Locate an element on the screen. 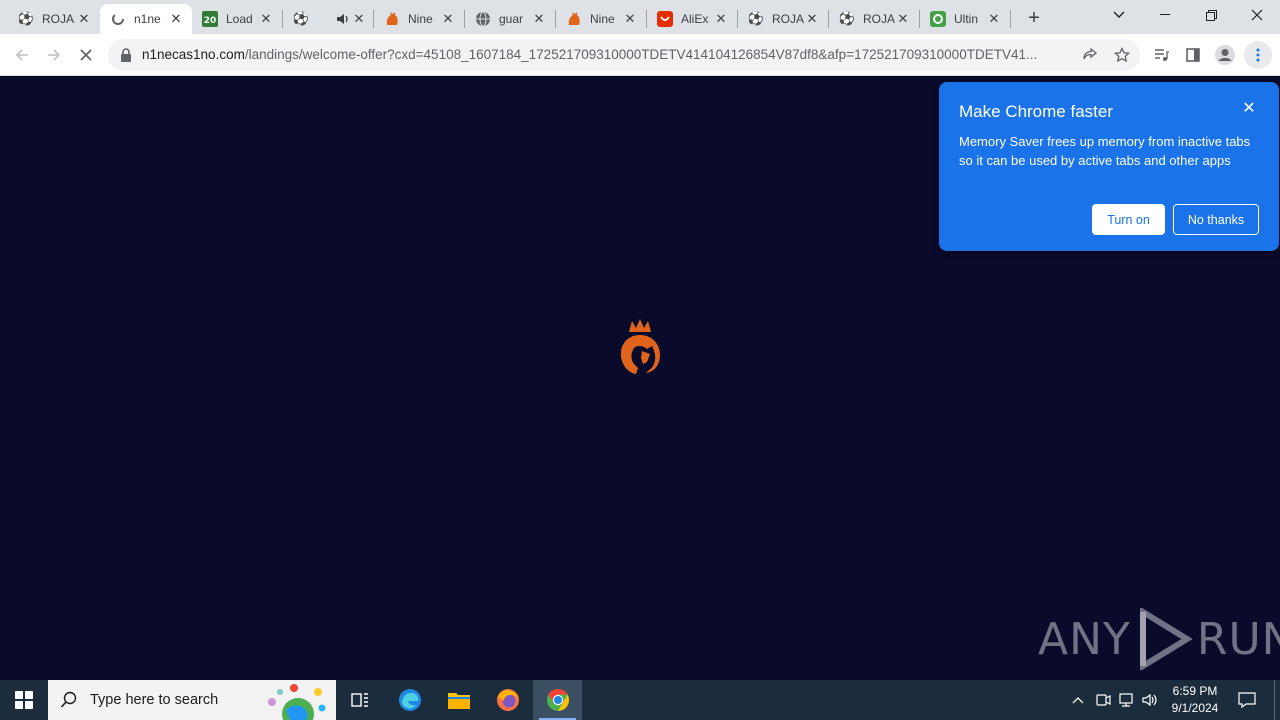 The width and height of the screenshot is (1280, 720). tab-roja-2: ⚽ ROJA ✕ is located at coordinates (783, 19).